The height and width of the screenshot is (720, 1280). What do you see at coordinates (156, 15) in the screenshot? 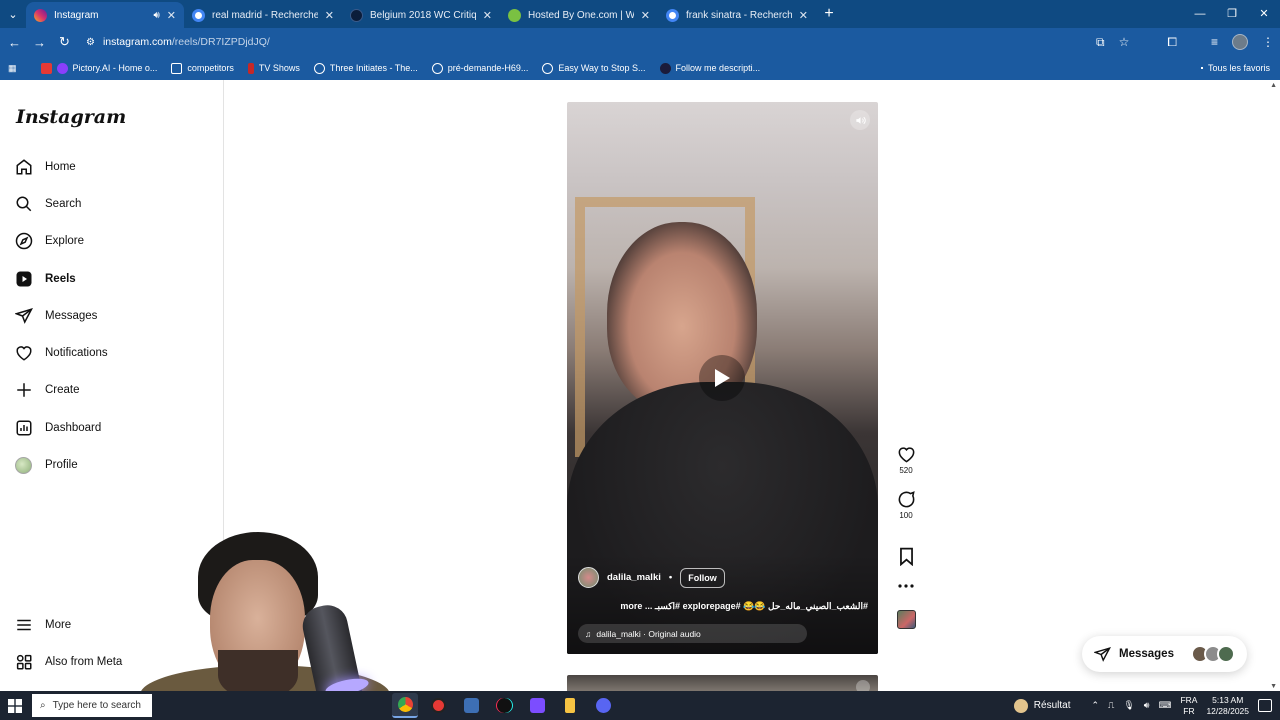
I see `tab-audio-icon: 🔊︎` at bounding box center [156, 15].